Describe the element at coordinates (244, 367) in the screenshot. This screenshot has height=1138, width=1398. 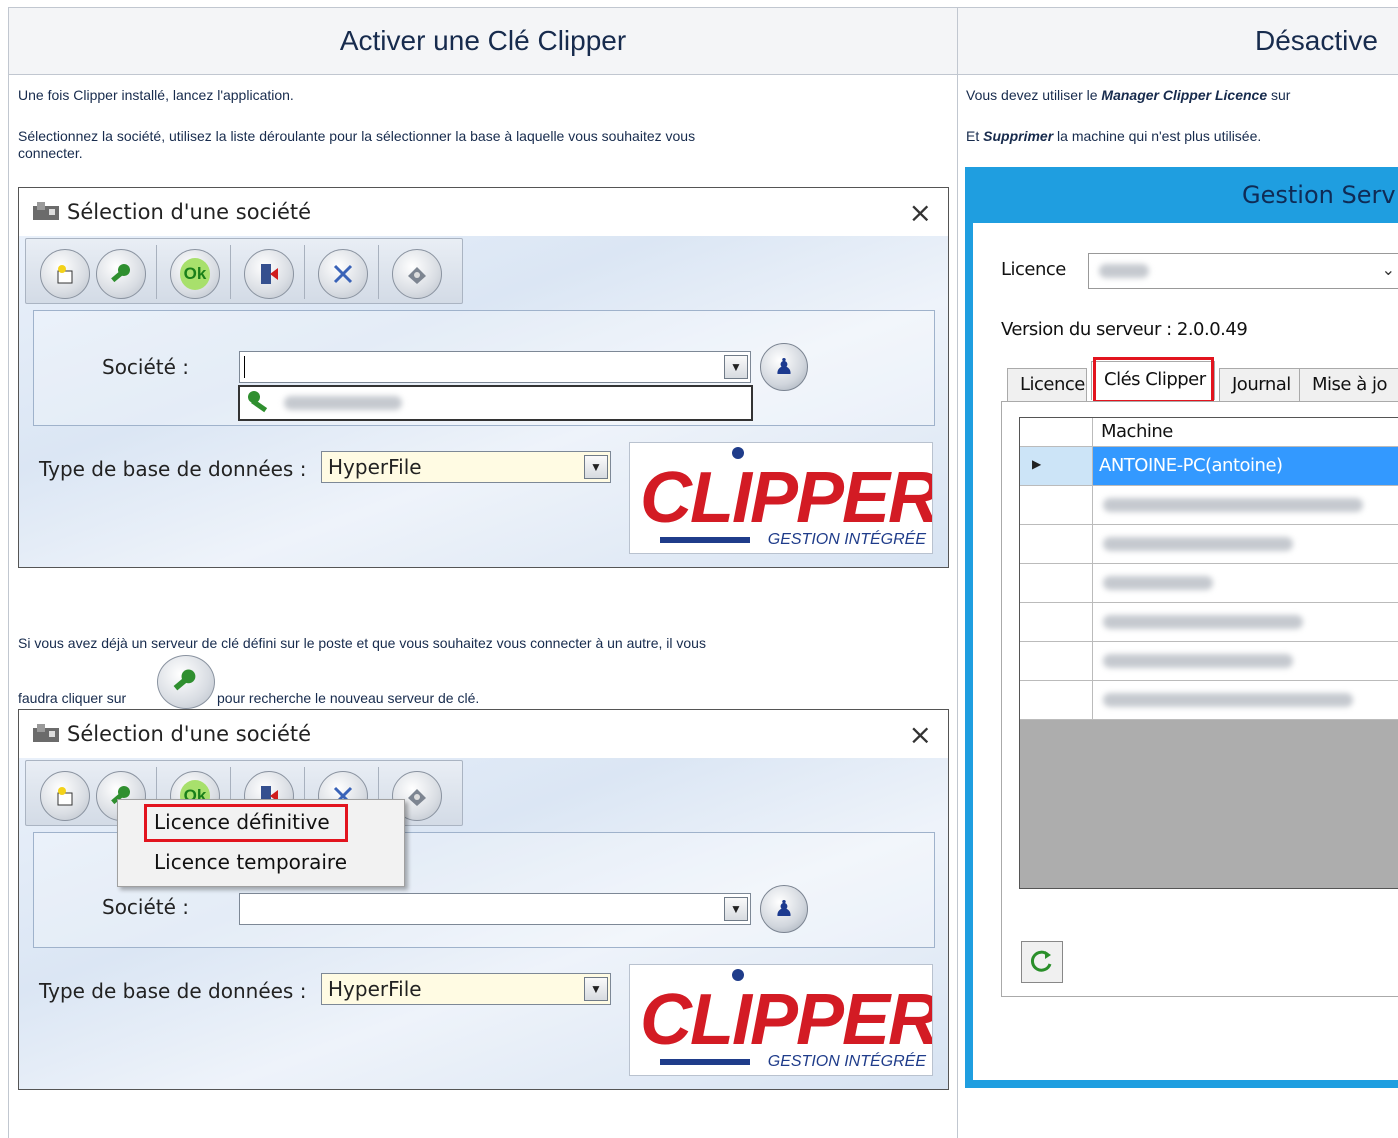
I see `text-cursor` at that location.